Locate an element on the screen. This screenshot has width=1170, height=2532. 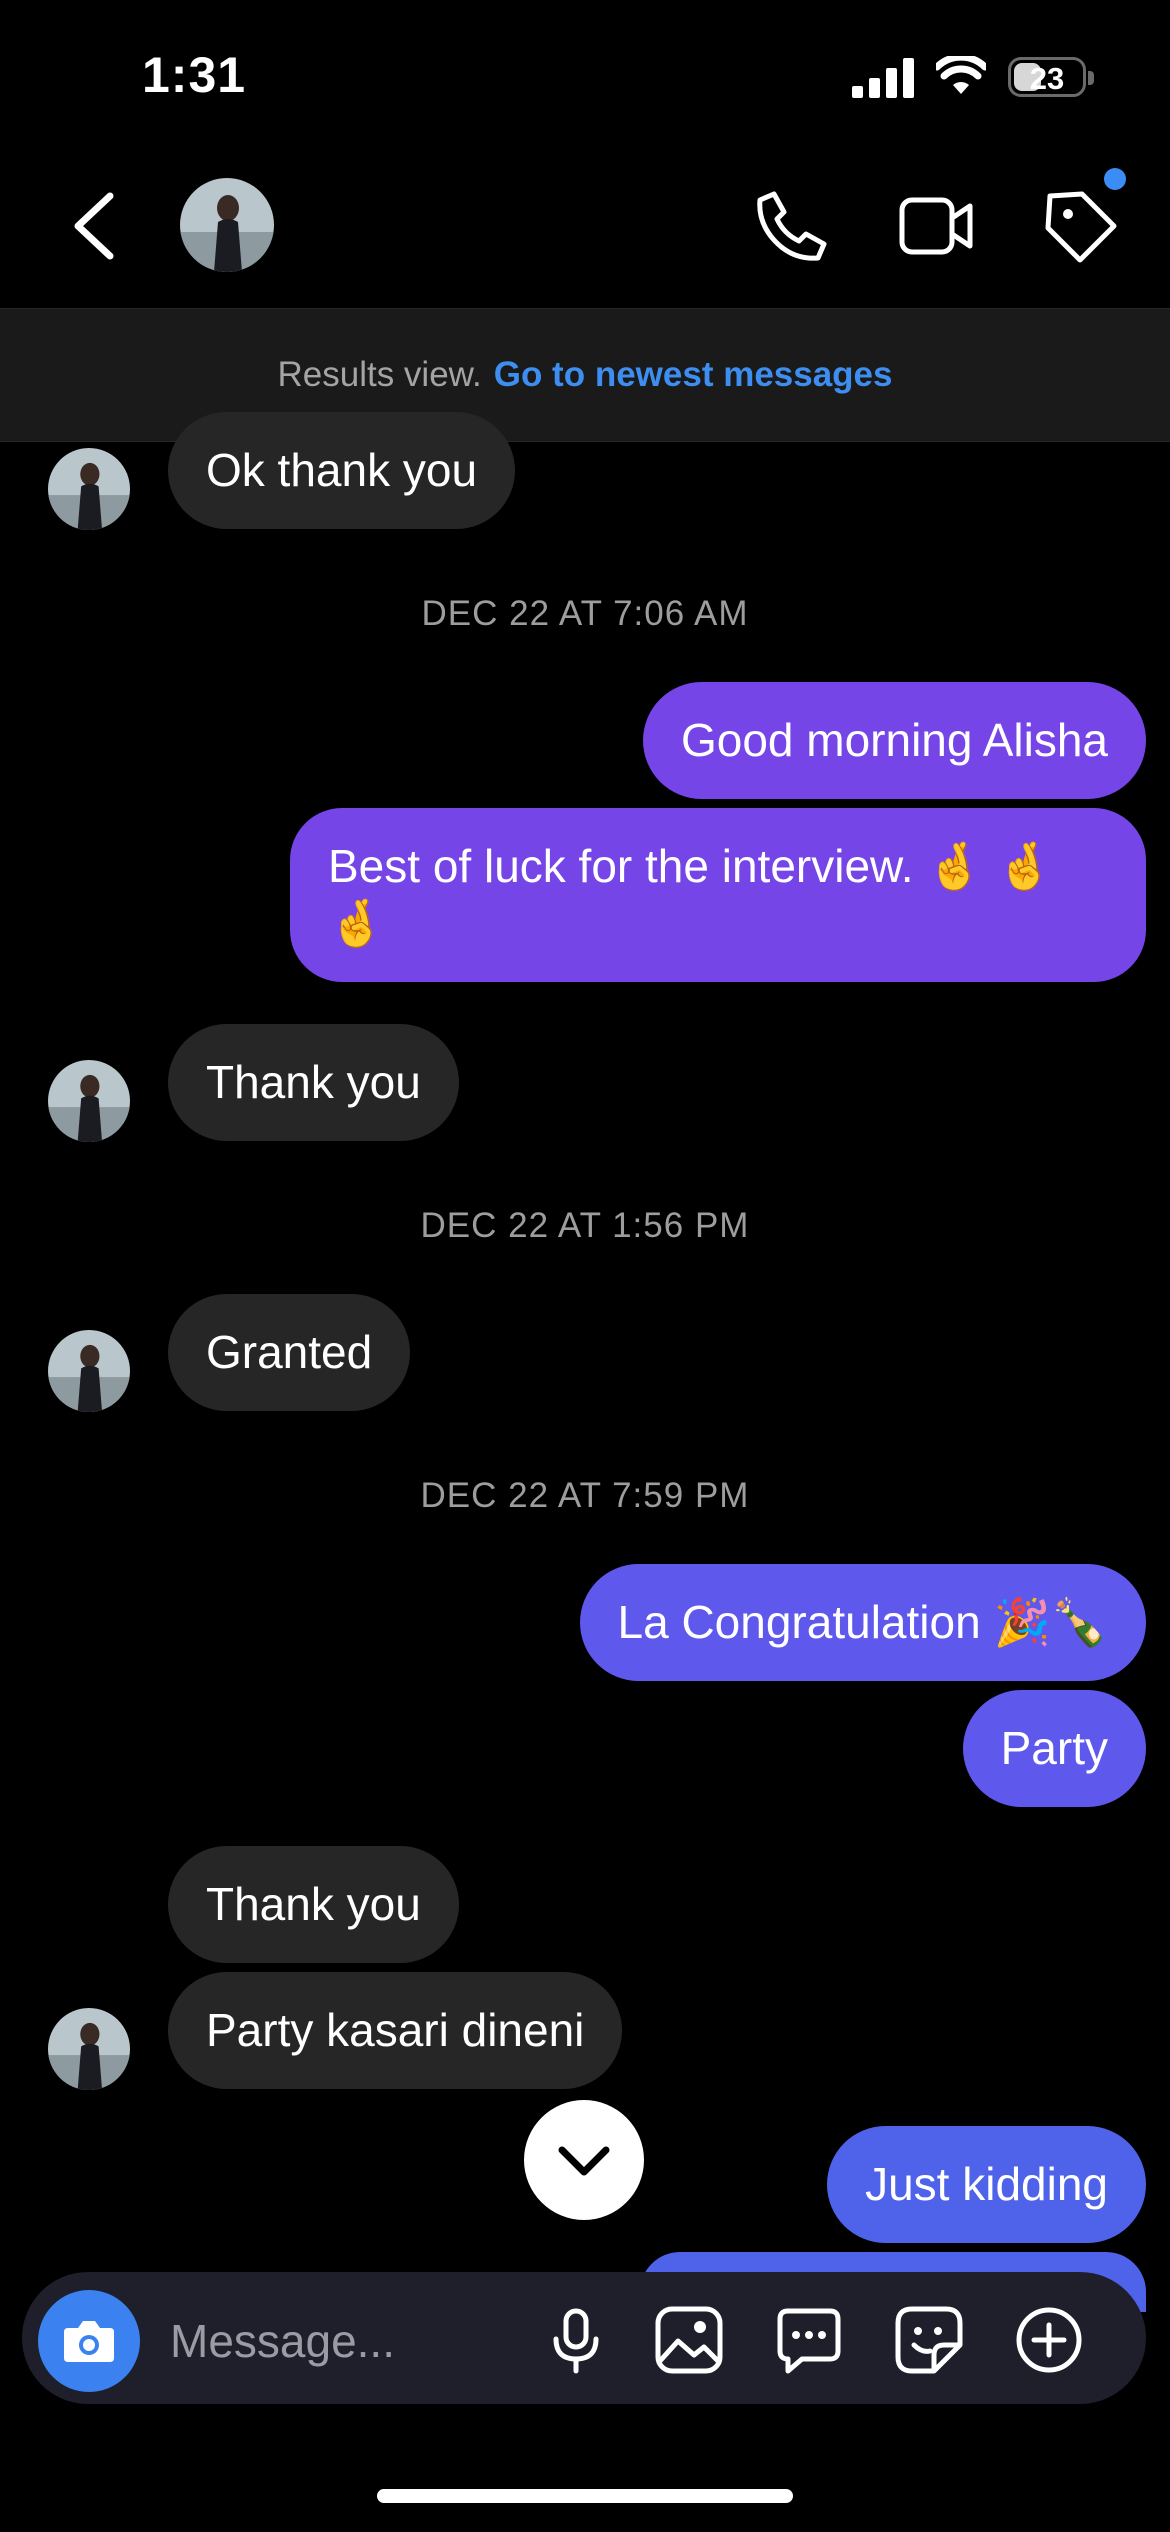
wifi-icon is located at coordinates (961, 75).